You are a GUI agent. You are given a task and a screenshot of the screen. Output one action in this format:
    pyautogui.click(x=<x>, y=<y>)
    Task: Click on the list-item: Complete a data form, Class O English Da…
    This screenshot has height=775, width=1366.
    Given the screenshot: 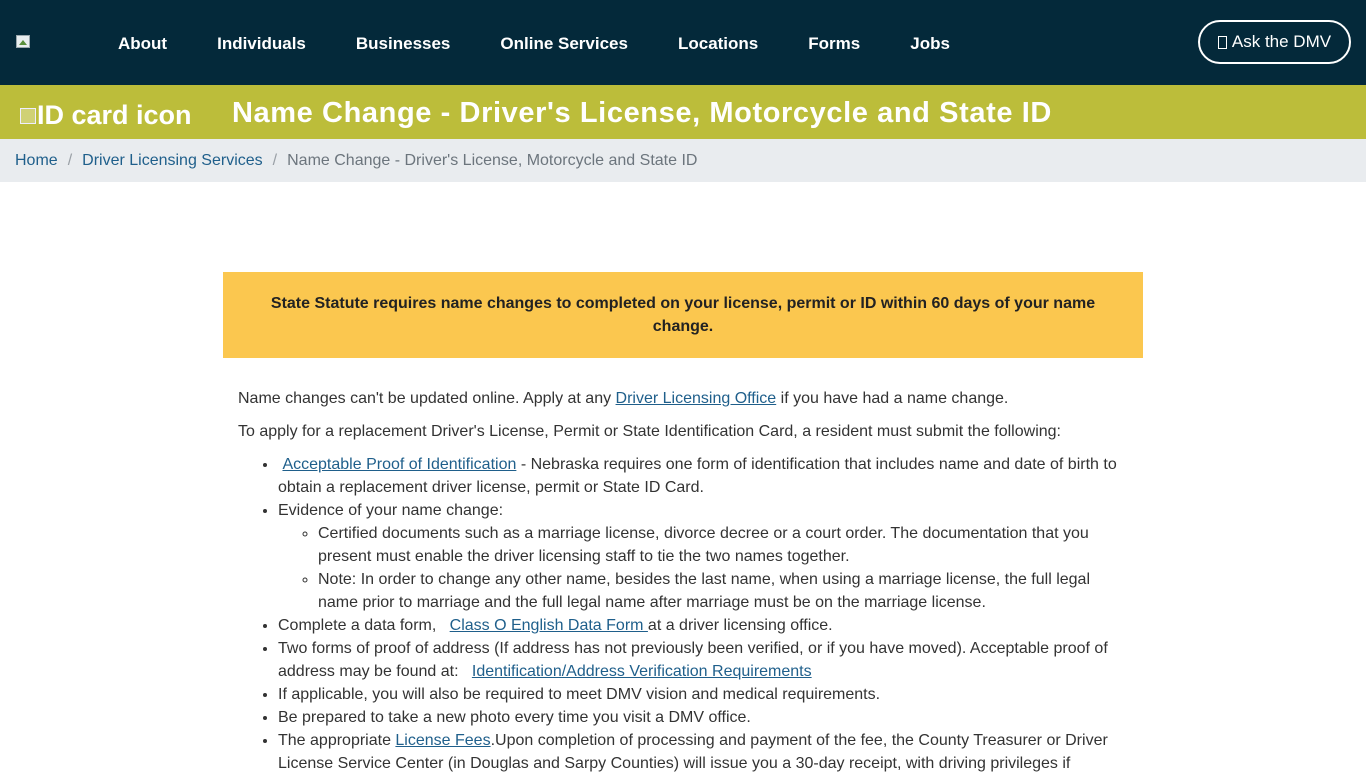 What is the action you would take?
    pyautogui.click(x=703, y=625)
    